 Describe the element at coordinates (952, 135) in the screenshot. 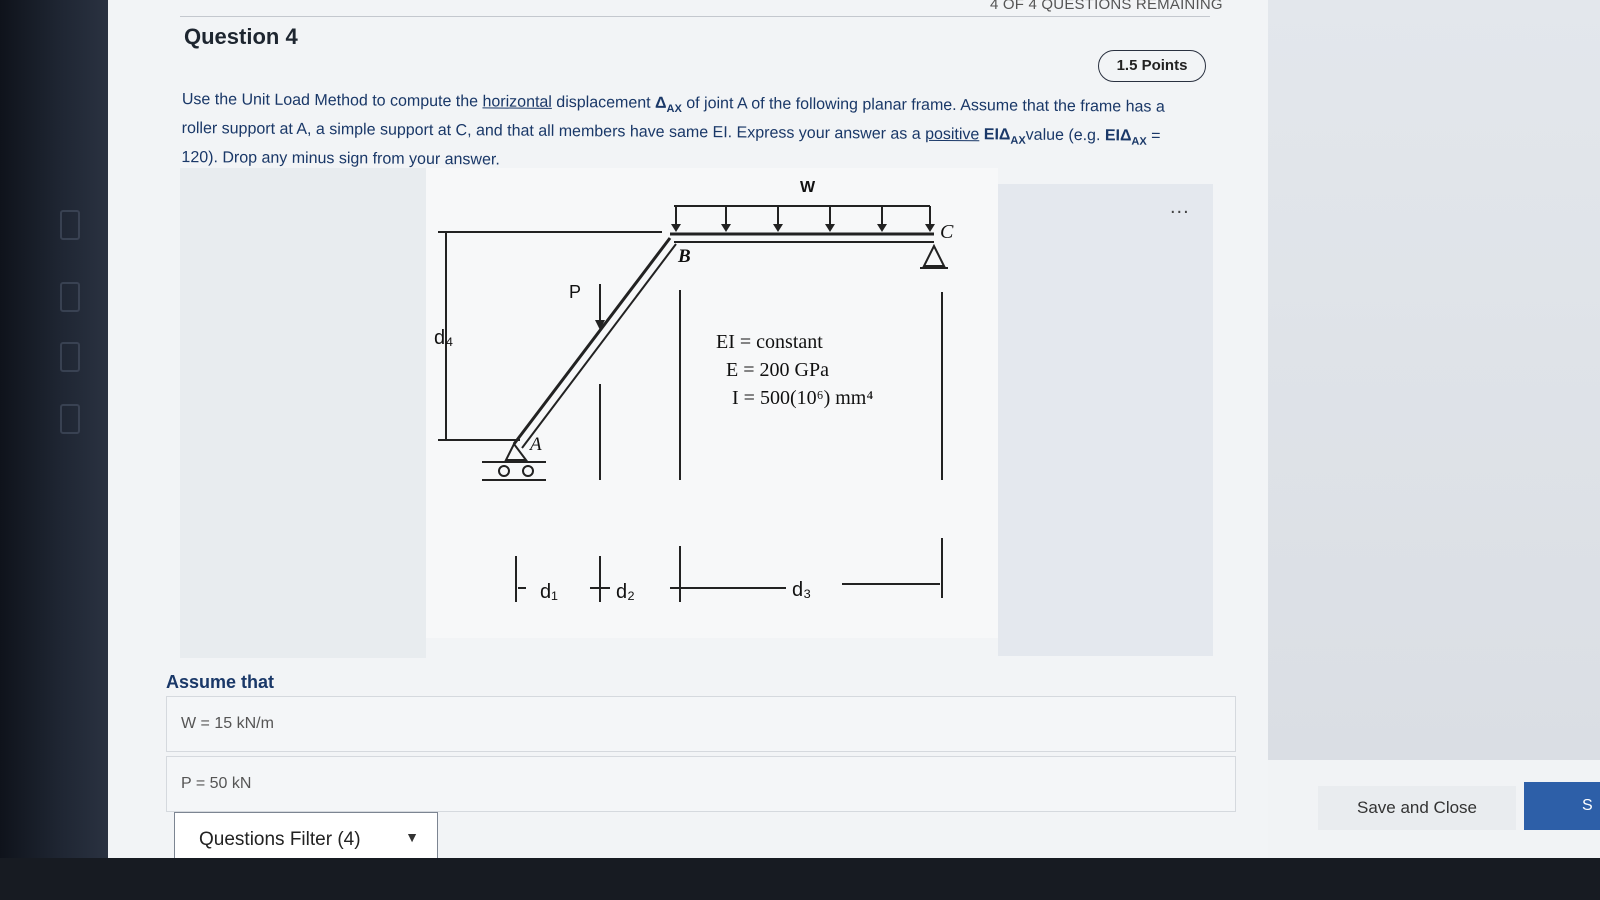

I see `prompt-emphasis: positive` at that location.